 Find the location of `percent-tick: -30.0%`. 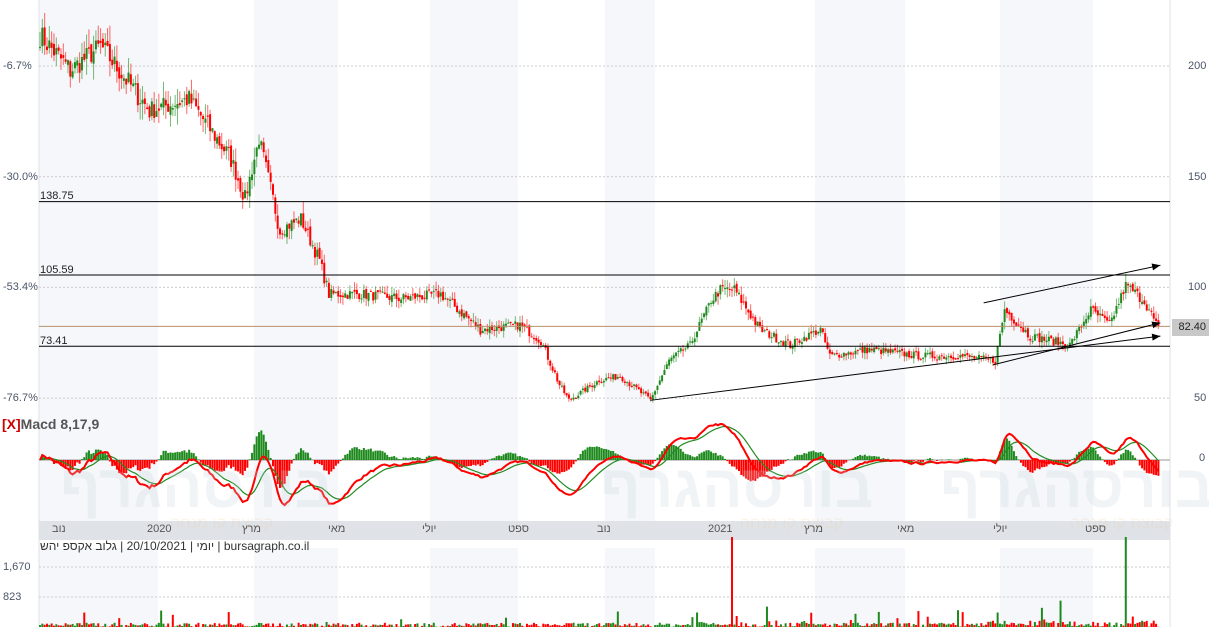

percent-tick: -30.0% is located at coordinates (20, 177).